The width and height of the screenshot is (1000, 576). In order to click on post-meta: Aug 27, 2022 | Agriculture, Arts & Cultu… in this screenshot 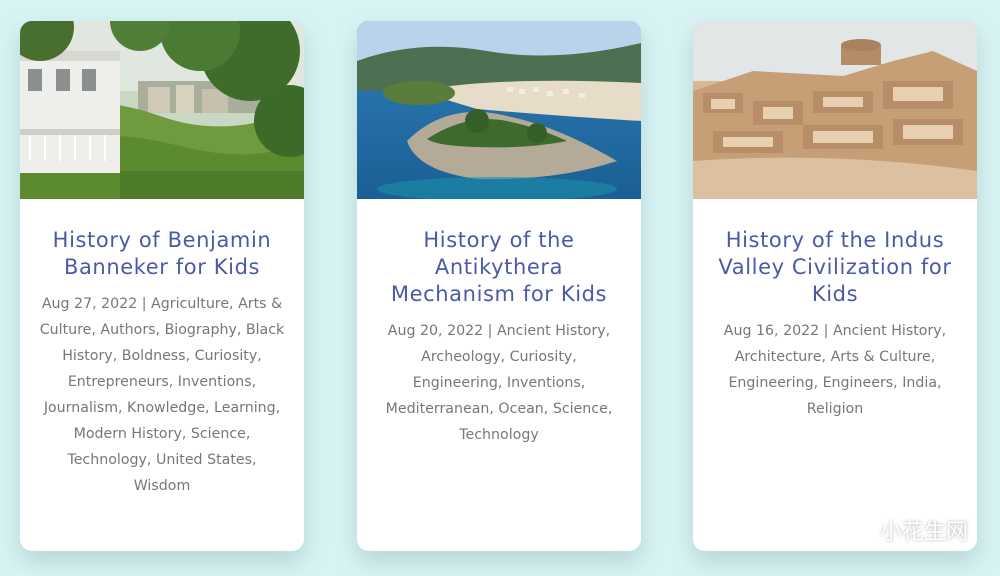, I will do `click(162, 395)`.